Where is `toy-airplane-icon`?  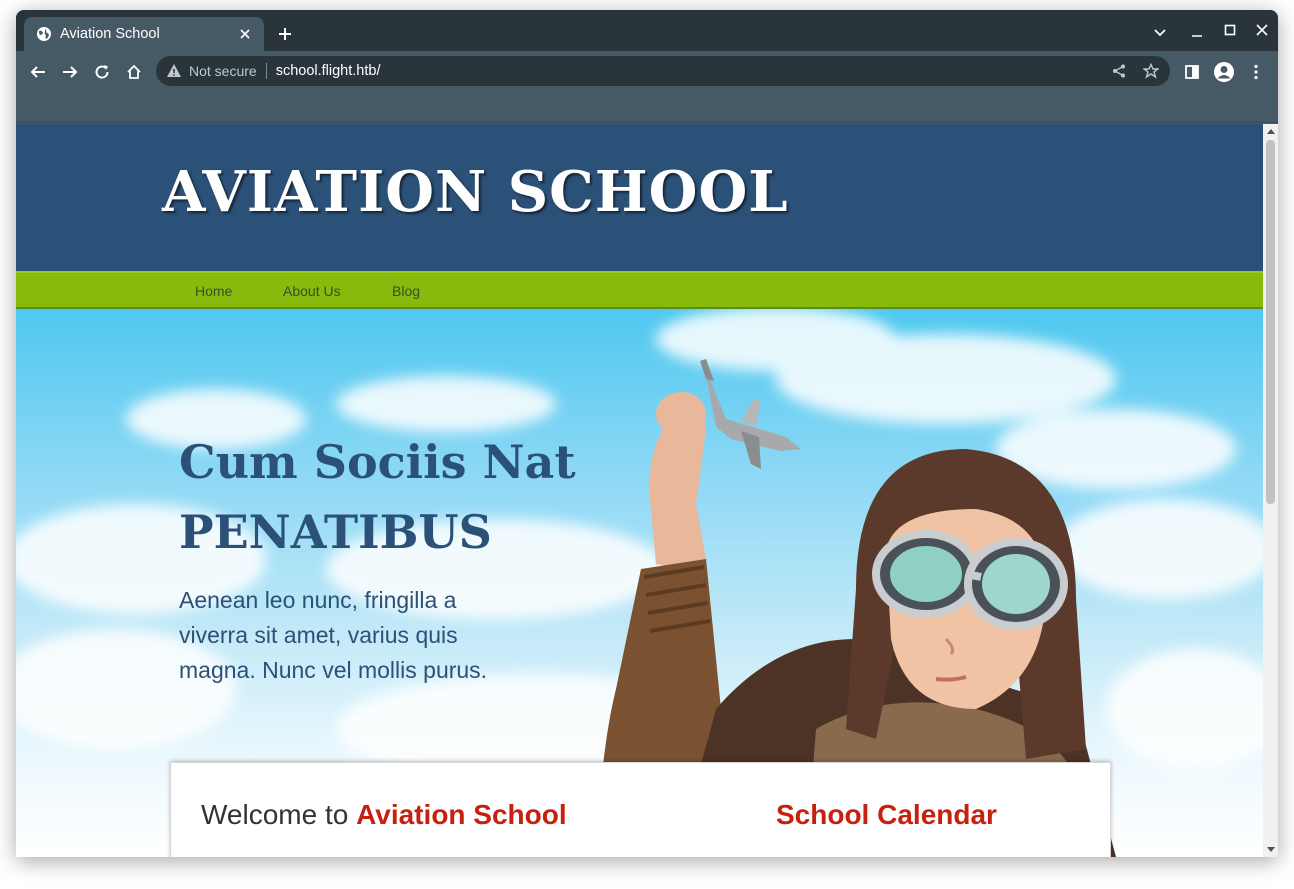 toy-airplane-icon is located at coordinates (750, 414).